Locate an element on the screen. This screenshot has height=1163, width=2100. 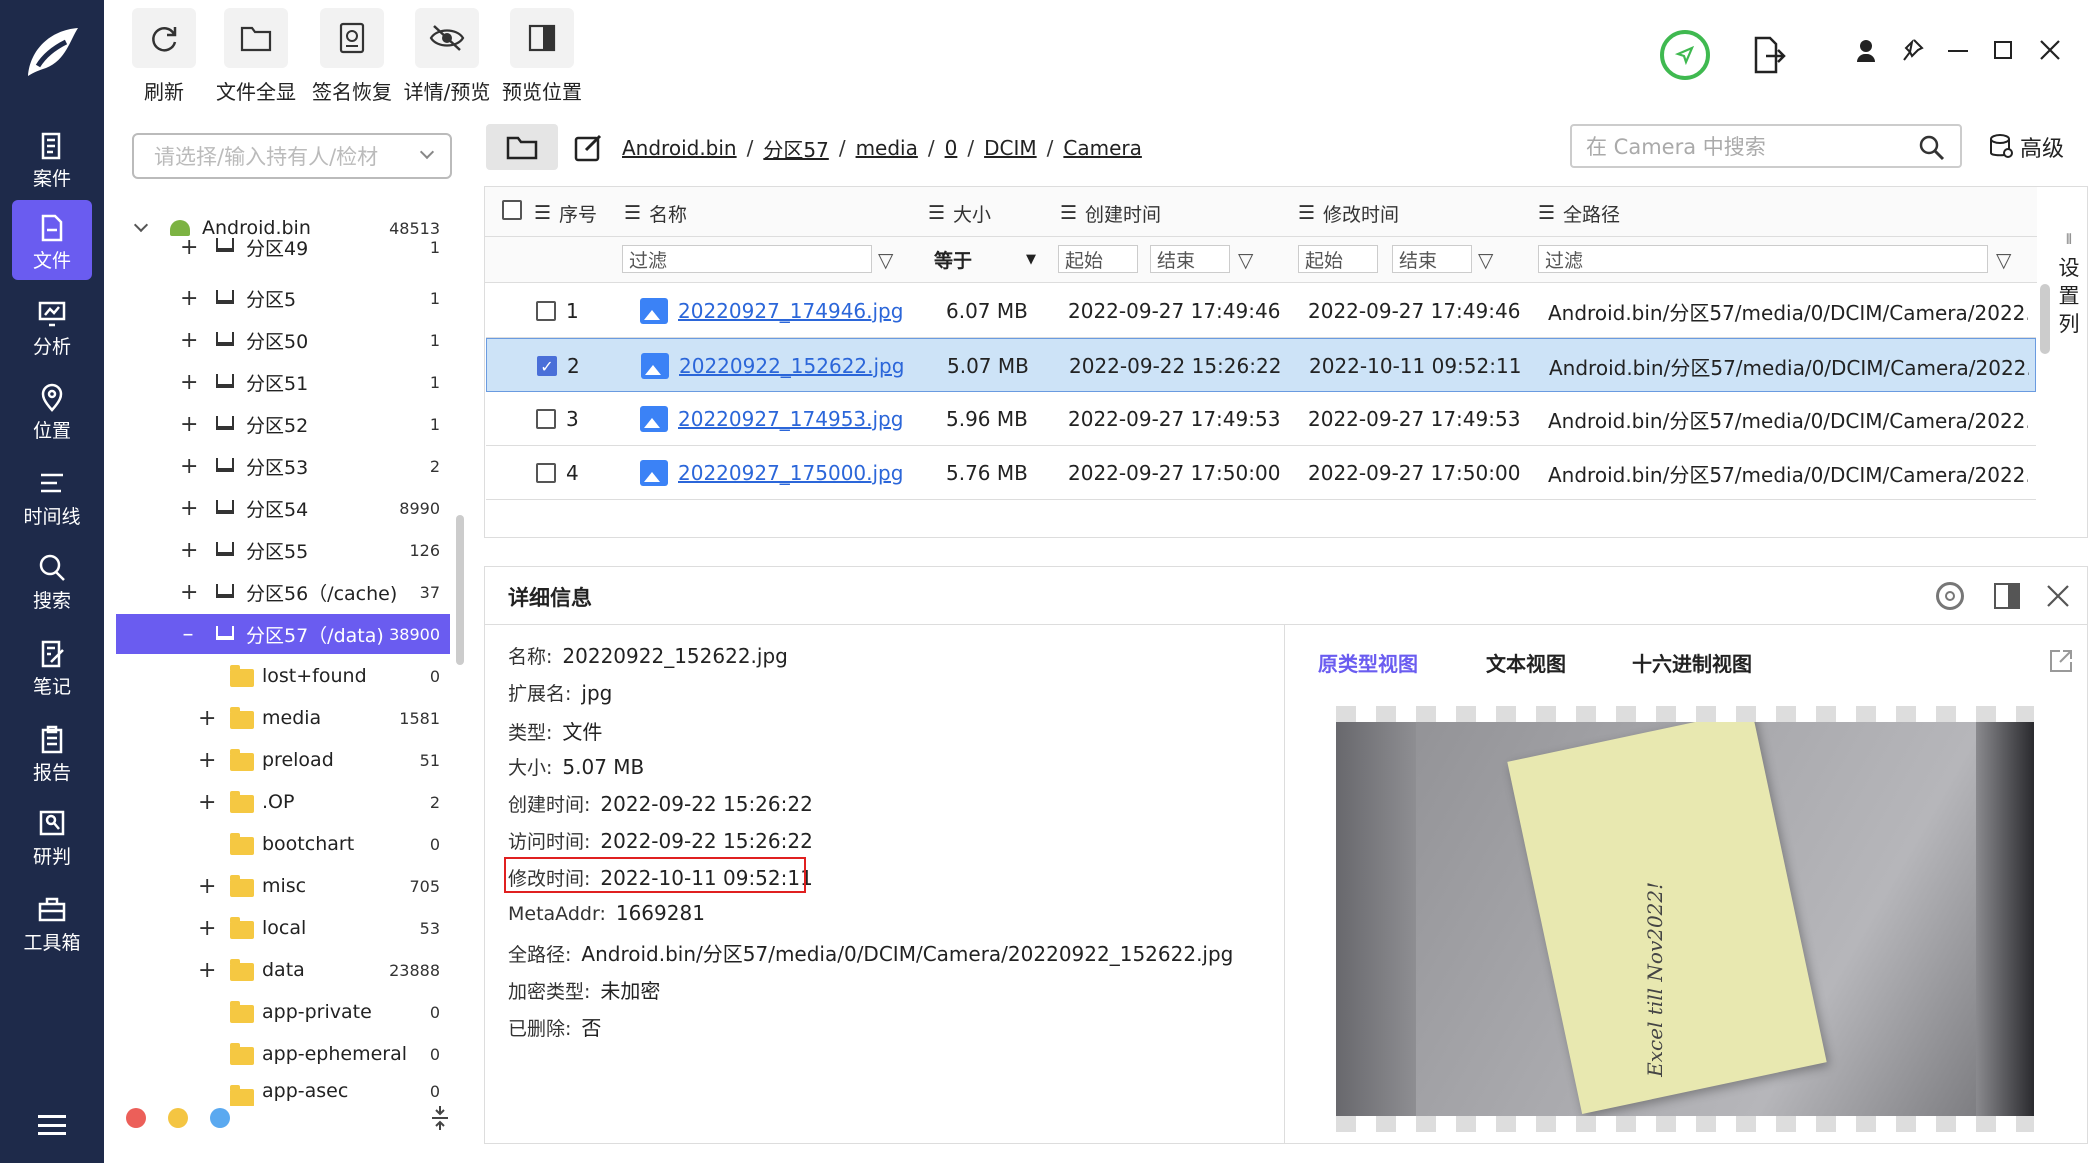
col-modified-header: ☰ 修改时间 is located at coordinates (1348, 213).